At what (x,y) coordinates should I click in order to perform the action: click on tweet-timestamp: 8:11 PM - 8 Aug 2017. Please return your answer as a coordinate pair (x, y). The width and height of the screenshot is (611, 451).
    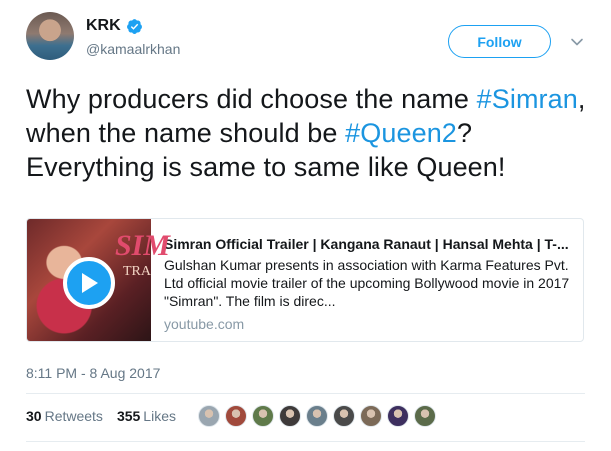
    Looking at the image, I should click on (93, 373).